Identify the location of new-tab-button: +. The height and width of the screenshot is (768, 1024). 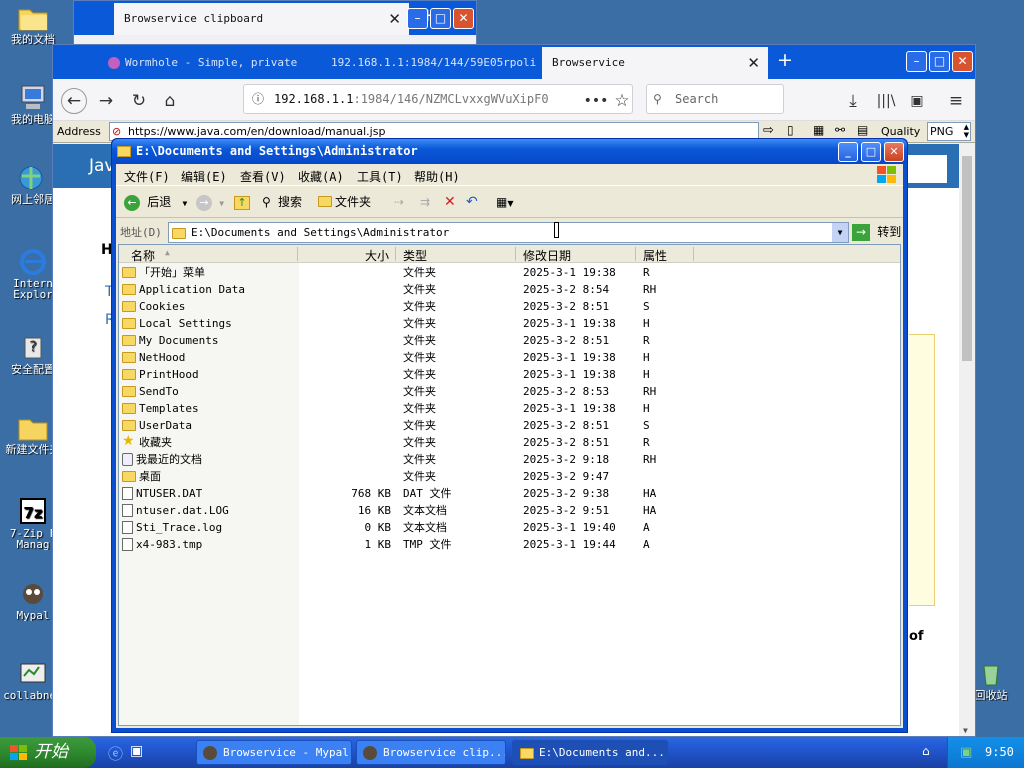
(785, 60).